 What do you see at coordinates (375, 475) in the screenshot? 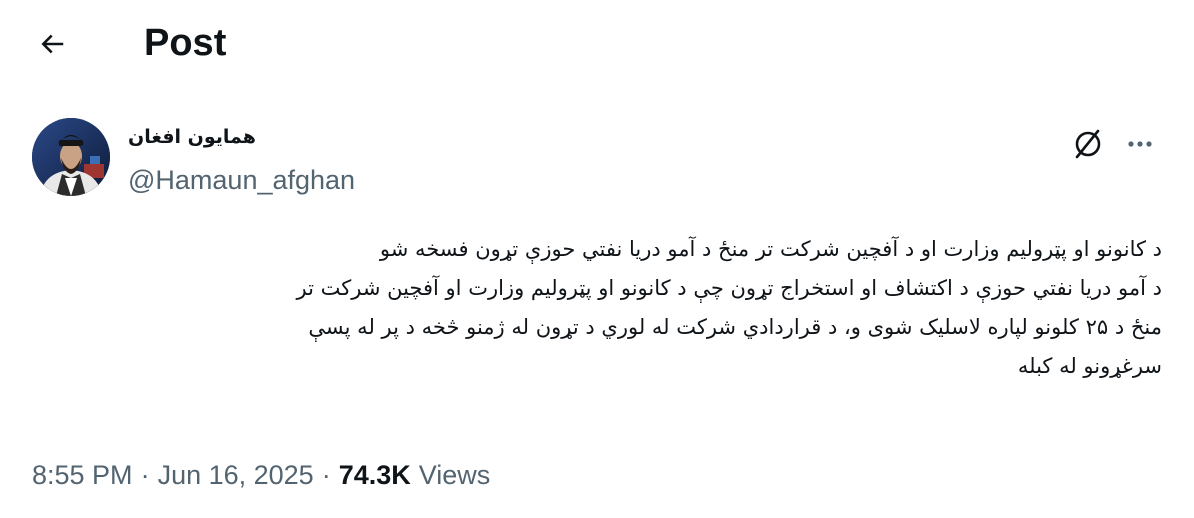
I see `views-count: 74.3K` at bounding box center [375, 475].